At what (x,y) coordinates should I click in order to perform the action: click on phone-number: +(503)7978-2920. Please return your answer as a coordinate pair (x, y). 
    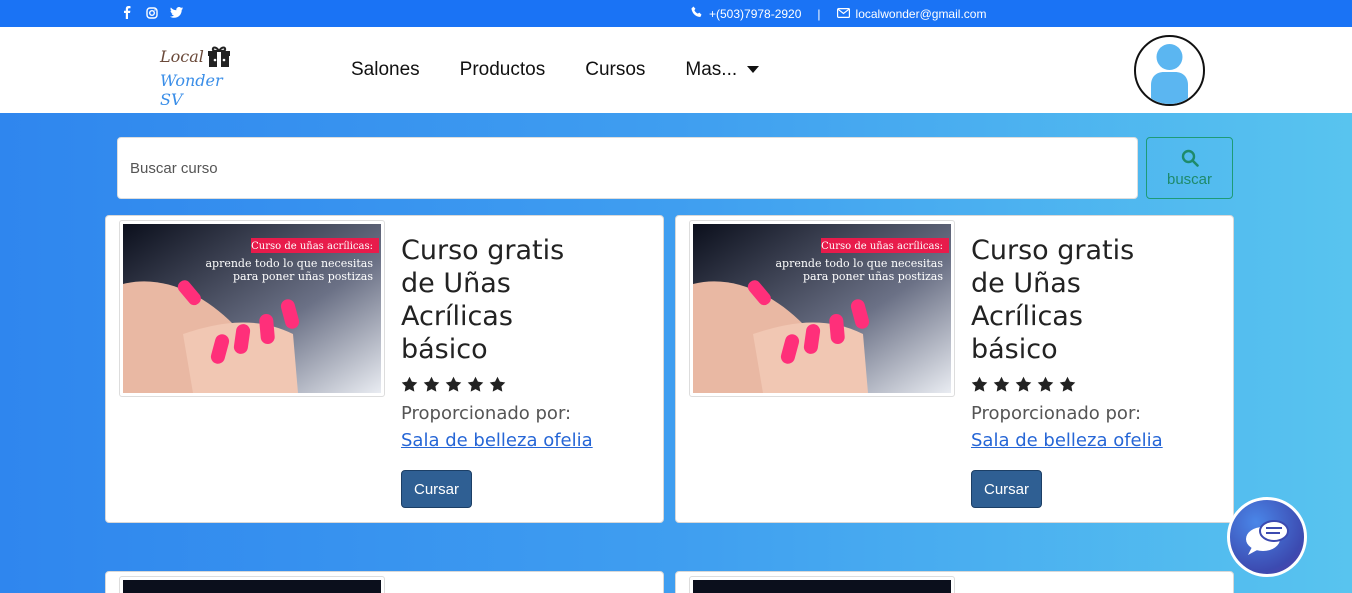
    Looking at the image, I should click on (755, 13).